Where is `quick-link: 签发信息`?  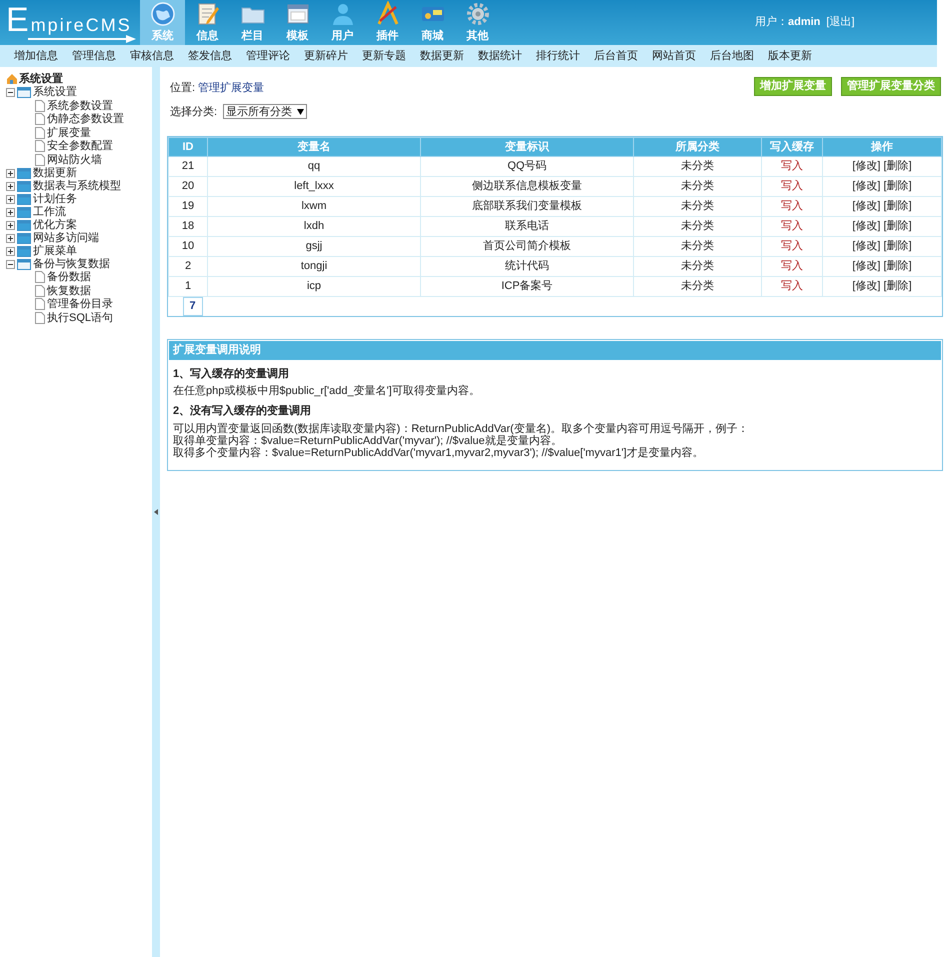
quick-link: 签发信息 is located at coordinates (210, 56).